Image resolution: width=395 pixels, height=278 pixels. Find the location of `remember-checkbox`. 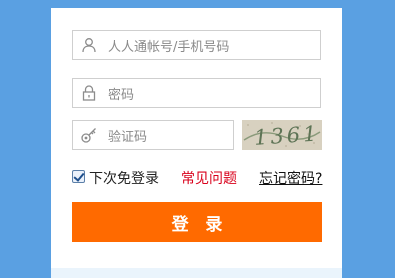

remember-checkbox is located at coordinates (78, 176).